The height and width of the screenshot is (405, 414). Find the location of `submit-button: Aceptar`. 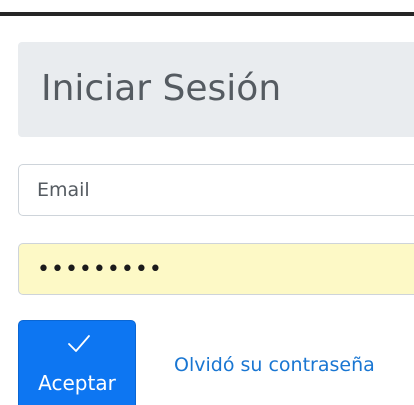

submit-button: Aceptar is located at coordinates (77, 362).